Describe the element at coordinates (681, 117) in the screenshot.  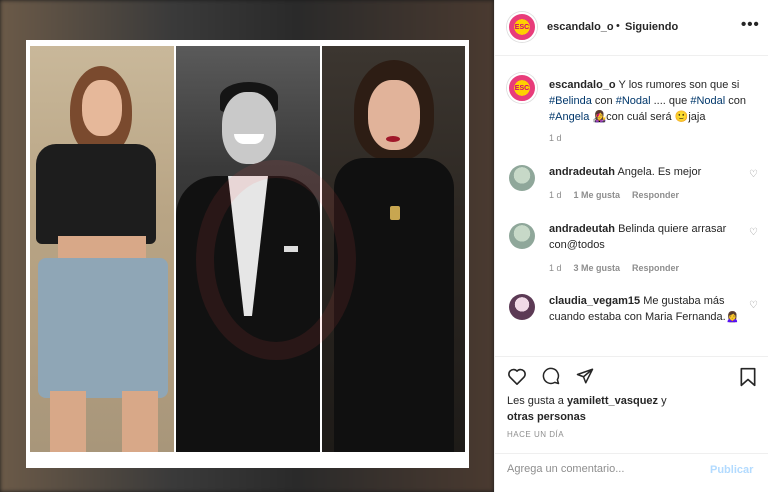
I see `emoji-icon: 🙂` at that location.